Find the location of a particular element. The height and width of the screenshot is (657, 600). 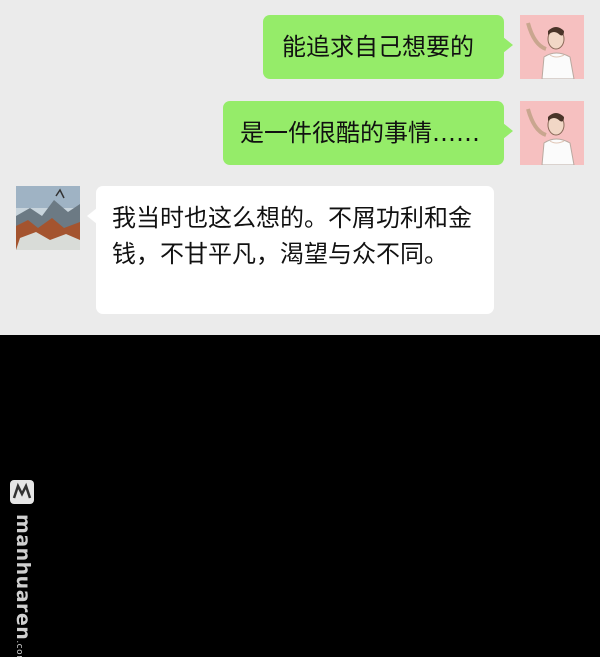

message-text: 能追求自己想要的 is located at coordinates (378, 47).